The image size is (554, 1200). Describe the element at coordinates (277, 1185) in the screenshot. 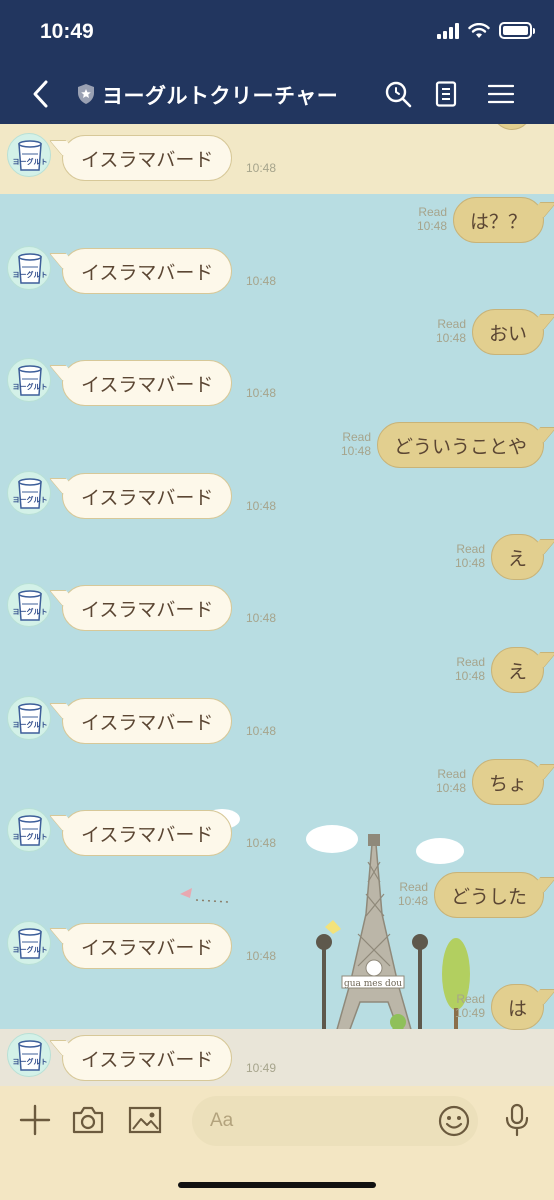

I see `home-indicator` at that location.